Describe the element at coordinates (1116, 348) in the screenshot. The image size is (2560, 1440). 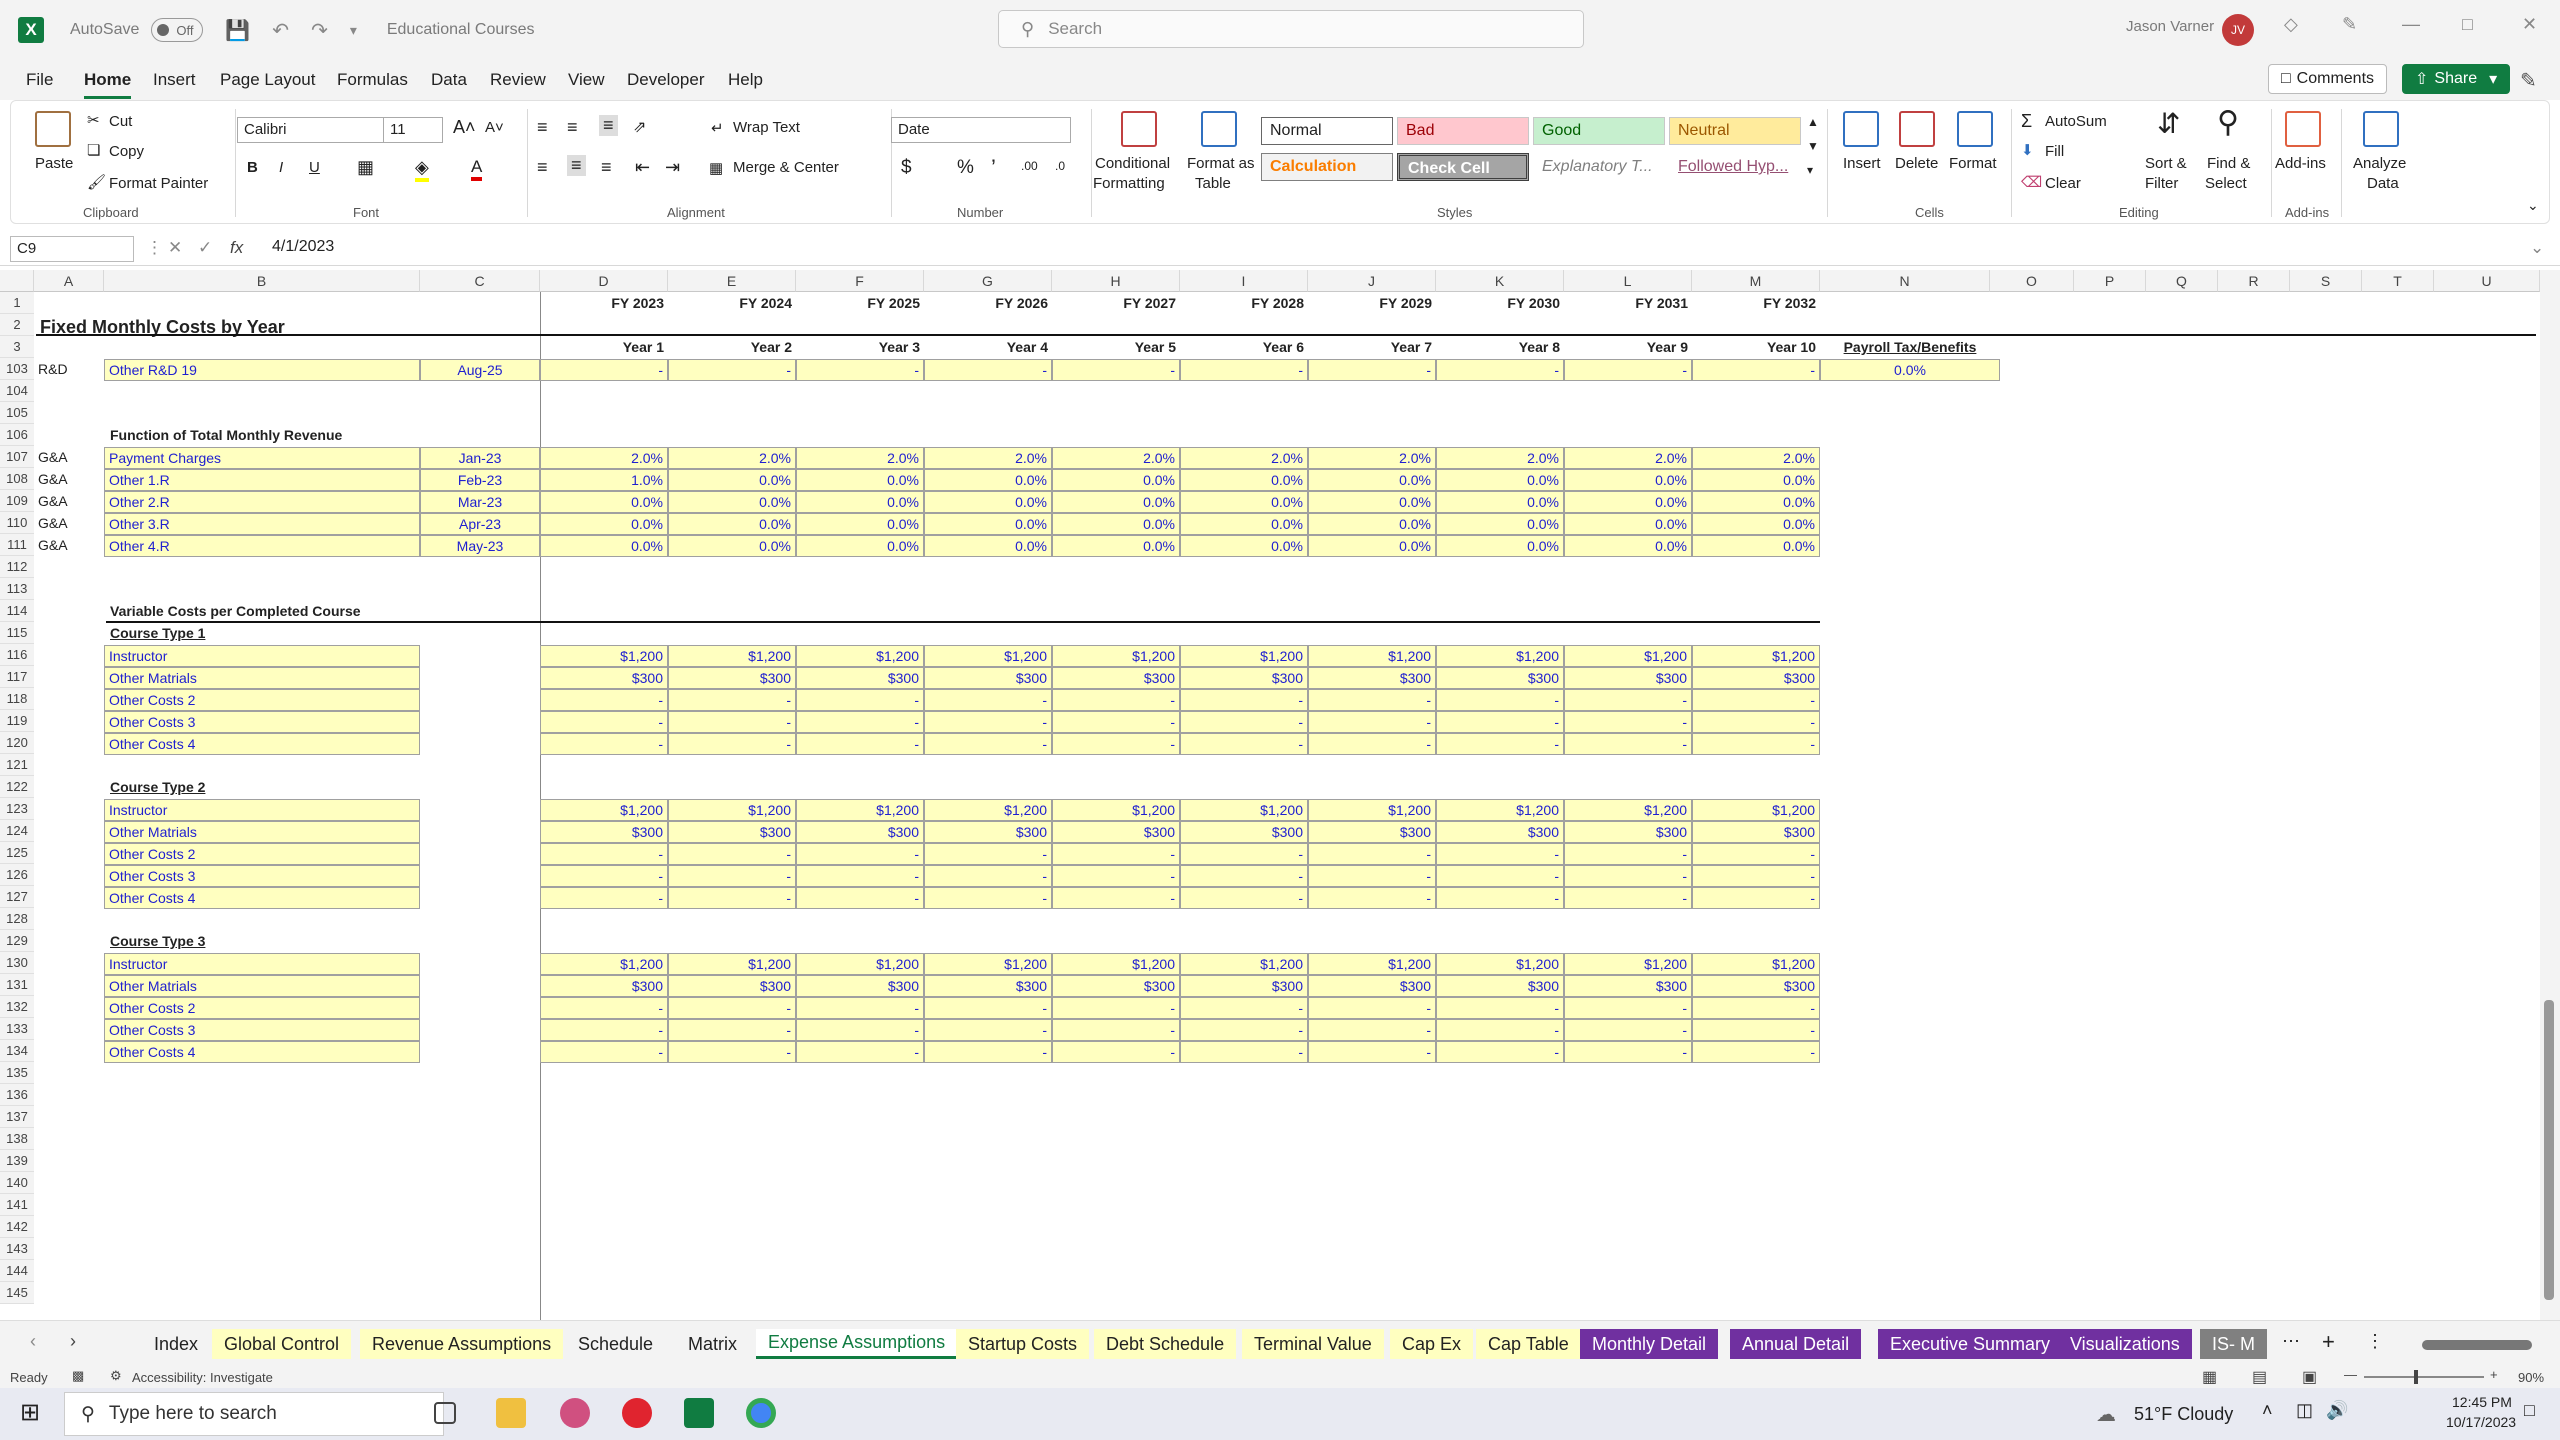
I see `year-header: Year 5` at that location.